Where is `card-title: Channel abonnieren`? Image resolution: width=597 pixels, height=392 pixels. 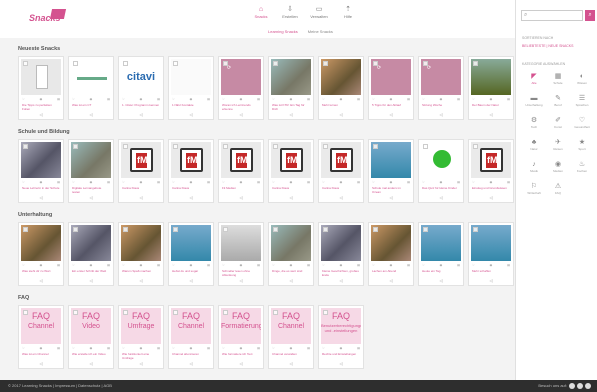
card-title: Channel abonnieren is located at coordinates (191, 356).